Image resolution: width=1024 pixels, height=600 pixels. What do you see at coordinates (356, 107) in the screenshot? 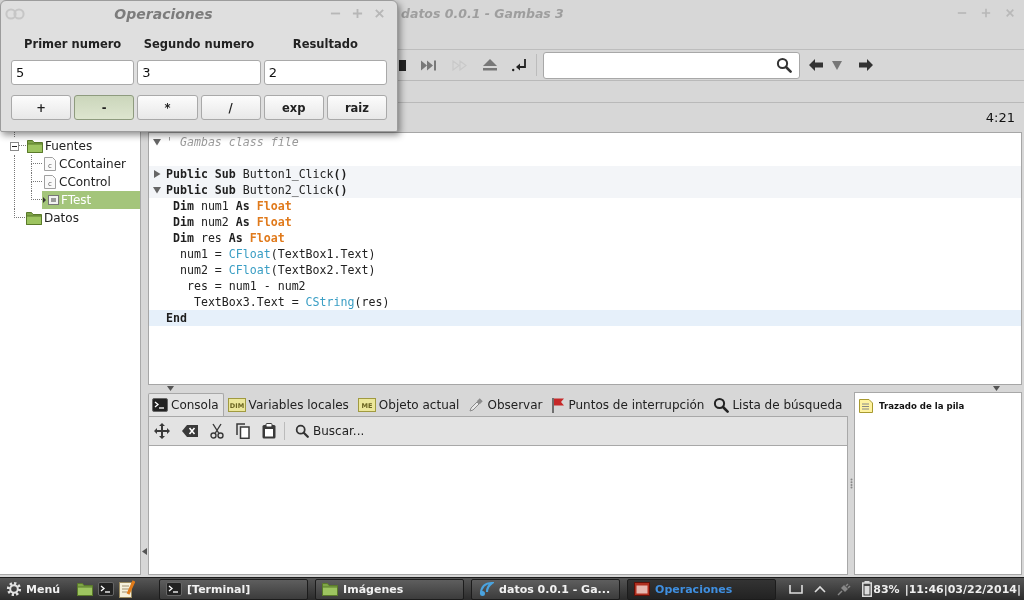
I see `operation-button: raiz` at bounding box center [356, 107].